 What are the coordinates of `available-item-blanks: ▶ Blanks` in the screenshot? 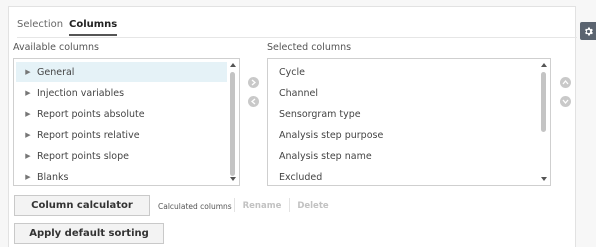 It's located at (121, 176).